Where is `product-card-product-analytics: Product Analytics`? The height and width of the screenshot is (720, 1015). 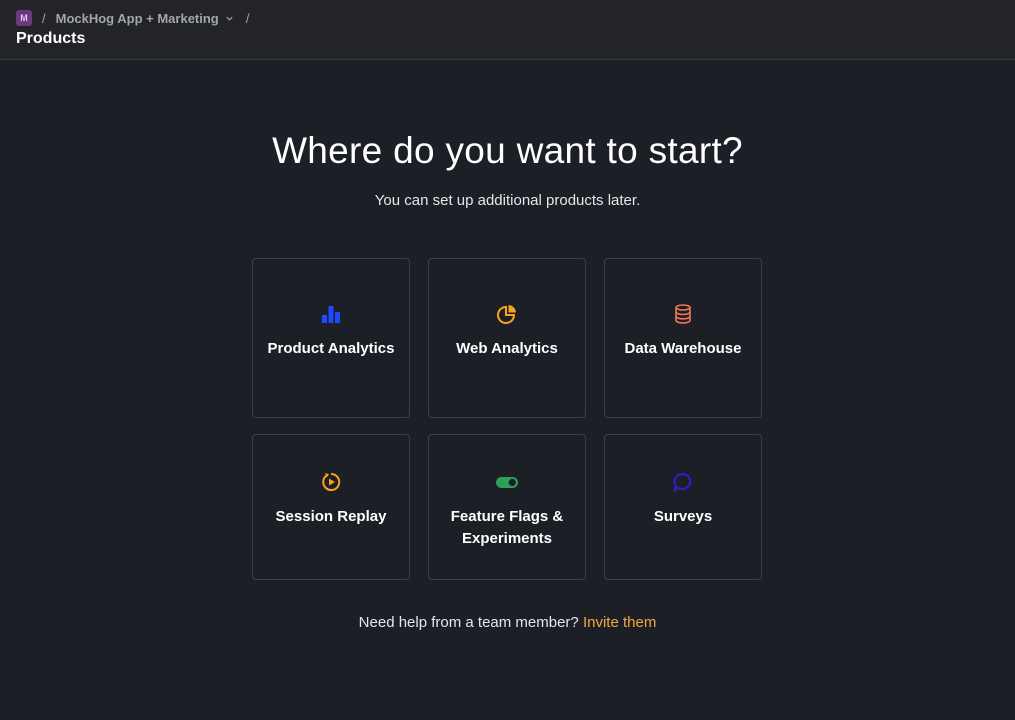 product-card-product-analytics: Product Analytics is located at coordinates (331, 338).